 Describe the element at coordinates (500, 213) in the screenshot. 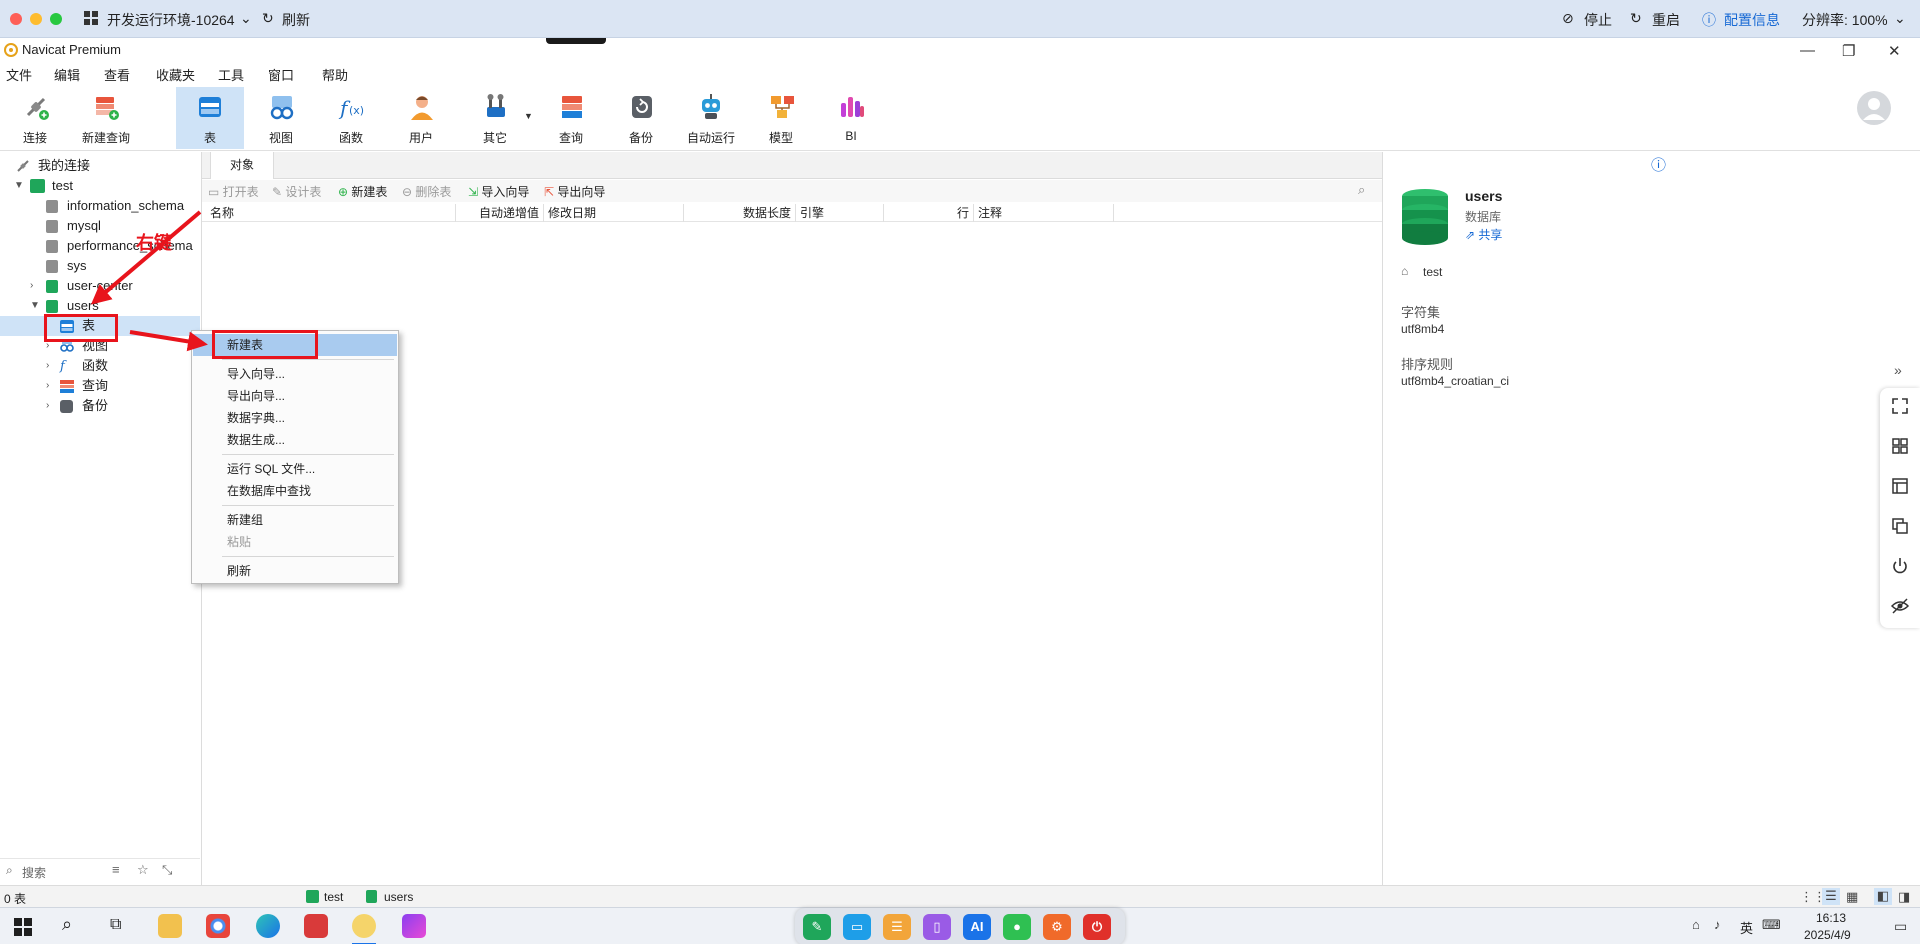

I see `column-auto-increment: 自动递增值` at that location.